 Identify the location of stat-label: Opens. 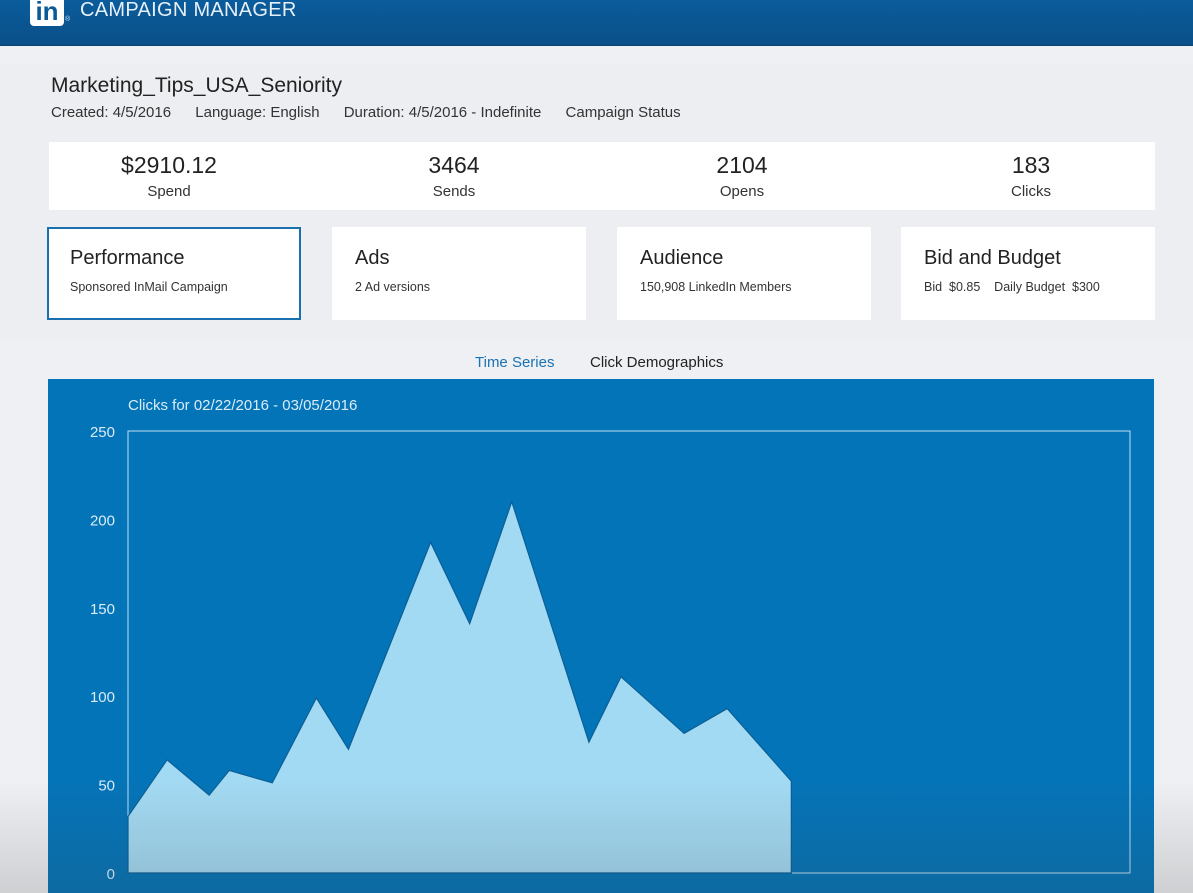
(742, 191).